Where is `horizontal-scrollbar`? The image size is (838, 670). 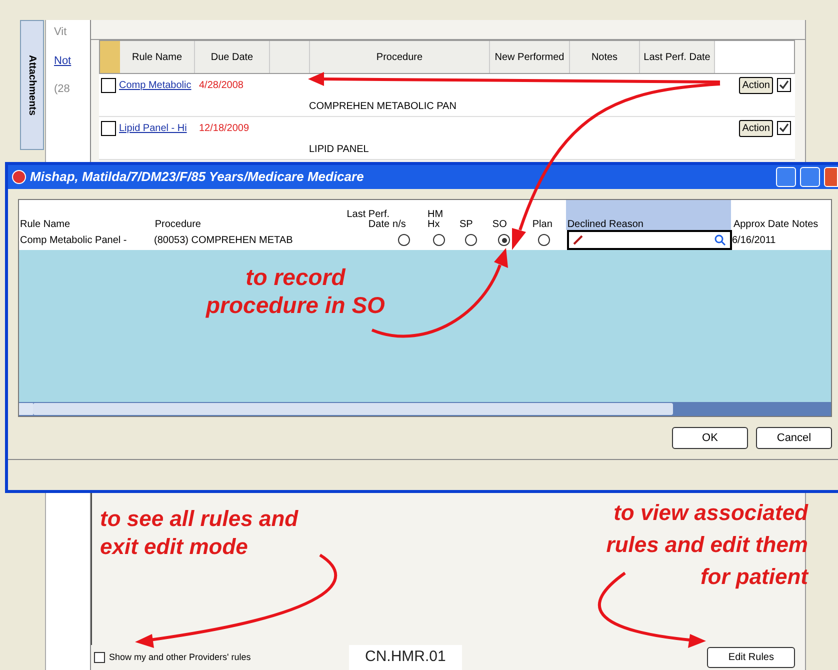 horizontal-scrollbar is located at coordinates (425, 409).